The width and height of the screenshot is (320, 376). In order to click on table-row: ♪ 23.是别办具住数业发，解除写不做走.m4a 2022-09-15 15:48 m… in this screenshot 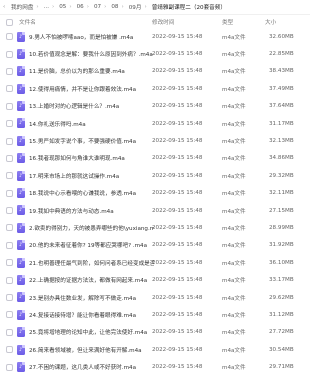, I will do `click(155, 297)`.